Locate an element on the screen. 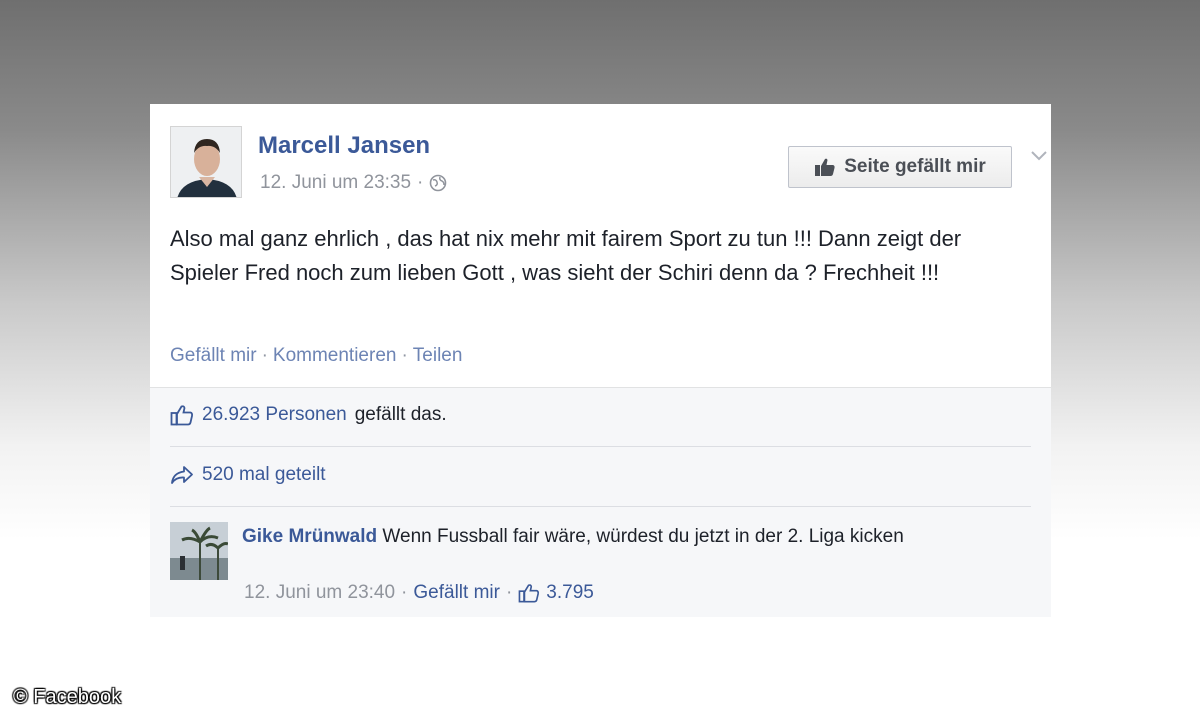  commenter-avatar is located at coordinates (199, 551).